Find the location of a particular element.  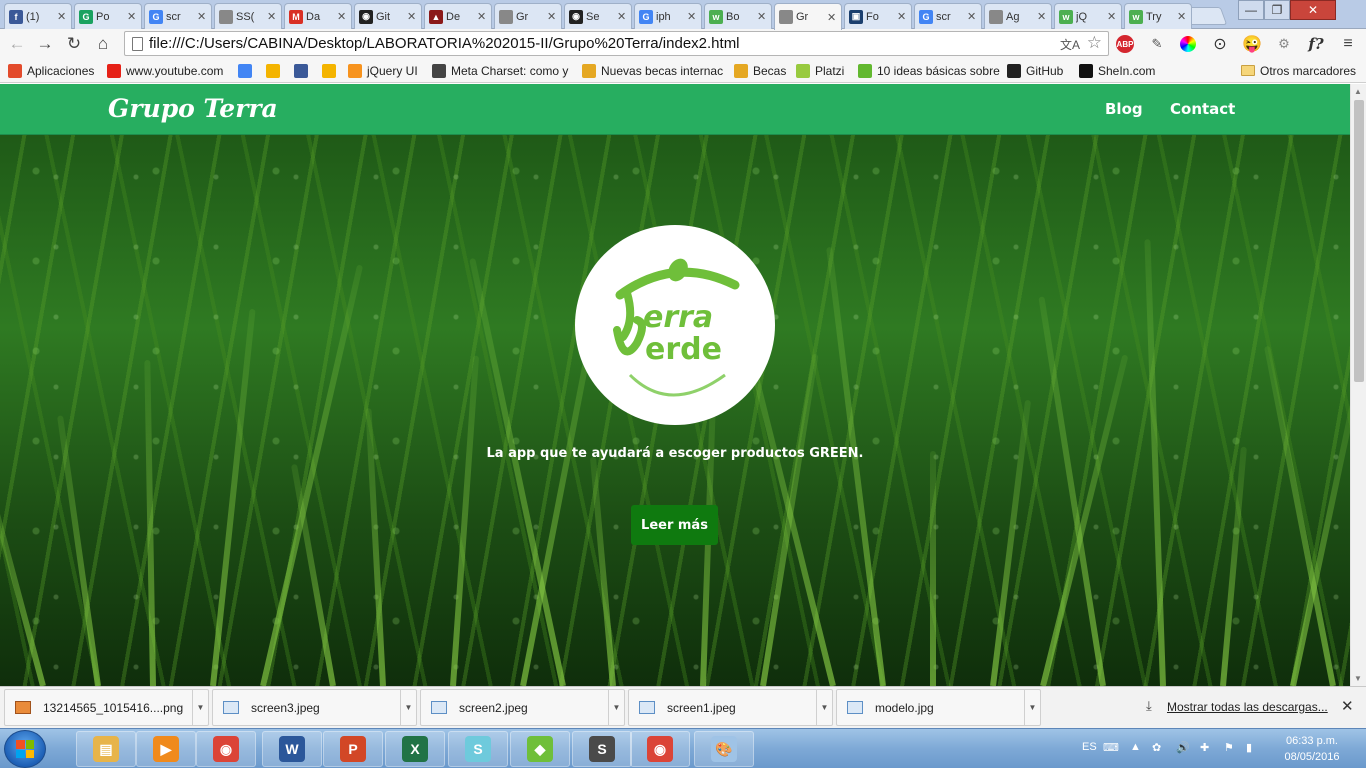

taskbar-app: ▶ is located at coordinates (166, 749).